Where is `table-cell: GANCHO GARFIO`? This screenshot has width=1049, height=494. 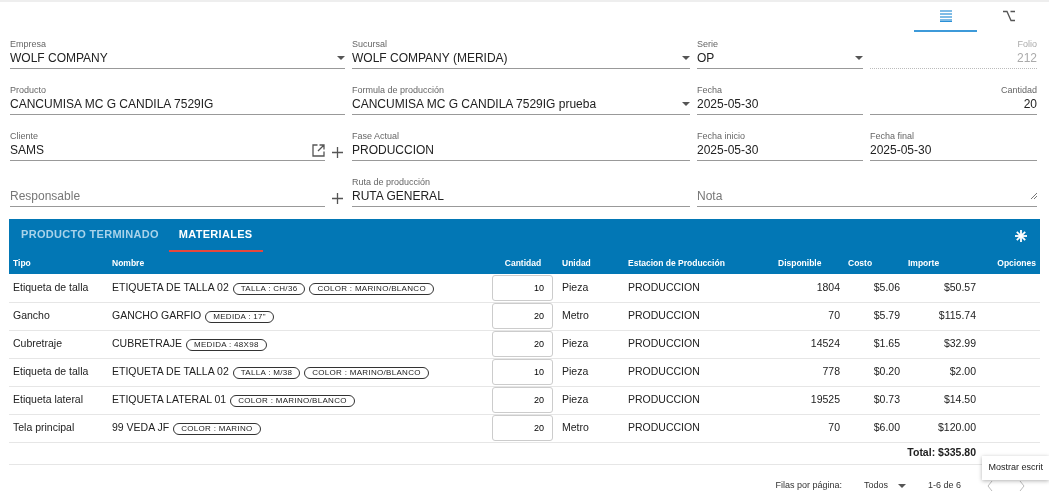
table-cell: GANCHO GARFIO is located at coordinates (157, 315).